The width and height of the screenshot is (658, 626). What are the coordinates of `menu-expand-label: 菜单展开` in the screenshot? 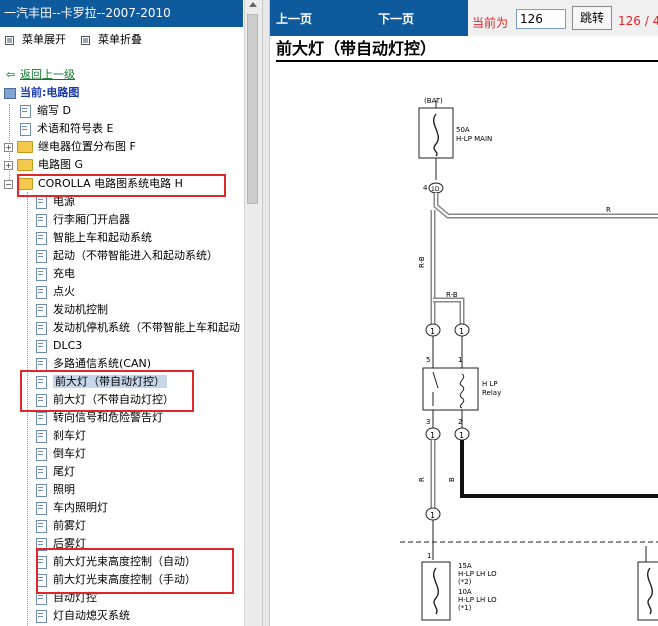 It's located at (44, 39).